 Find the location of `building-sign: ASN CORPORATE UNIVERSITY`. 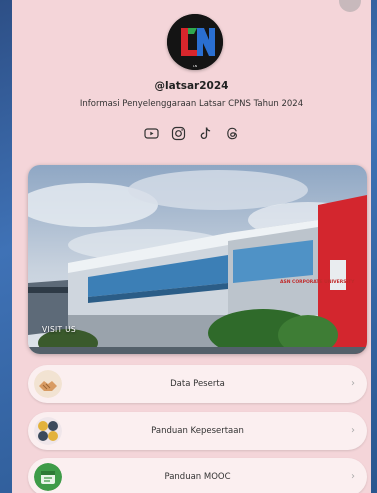

building-sign: ASN CORPORATE UNIVERSITY is located at coordinates (317, 282).